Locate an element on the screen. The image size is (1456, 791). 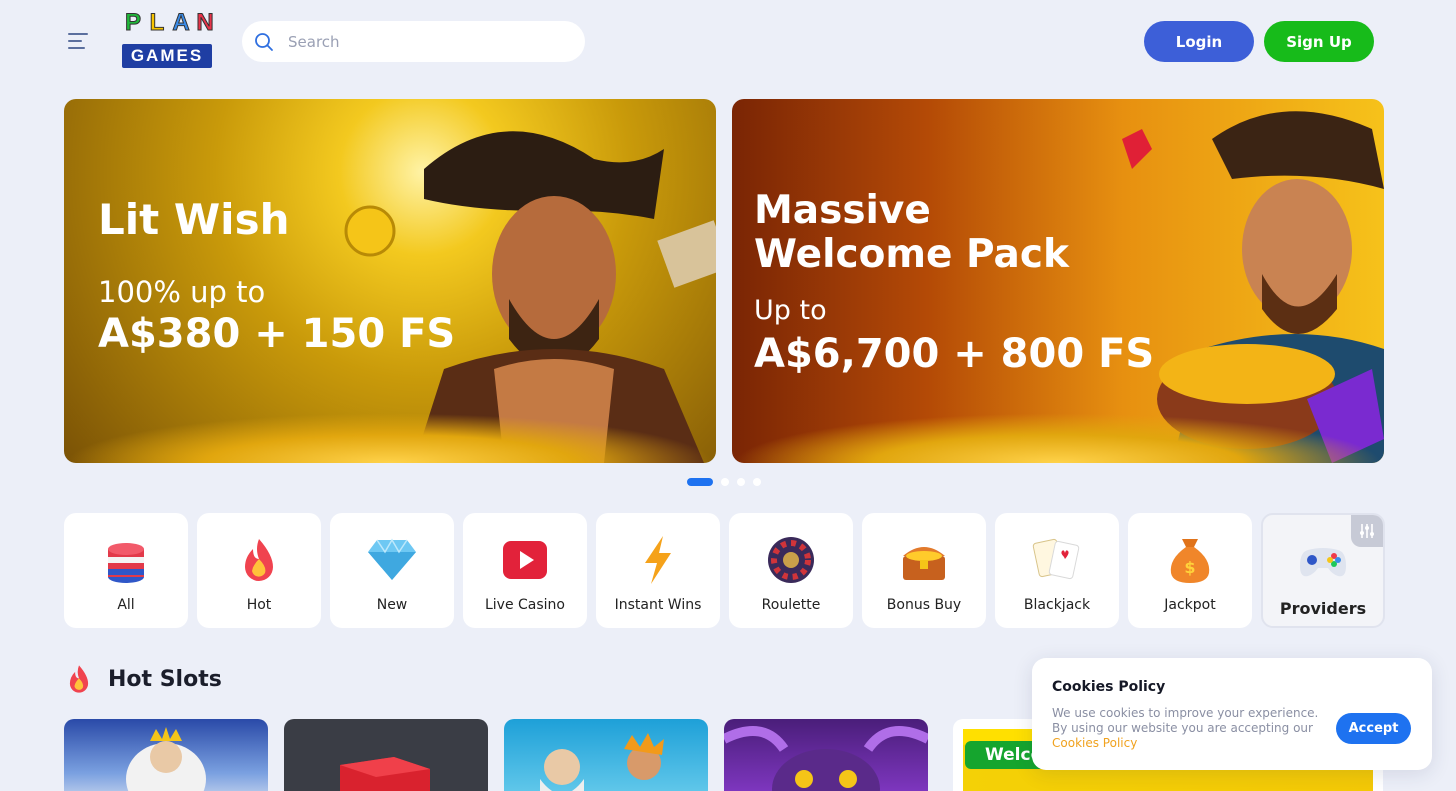
category-label: All is located at coordinates (126, 605).